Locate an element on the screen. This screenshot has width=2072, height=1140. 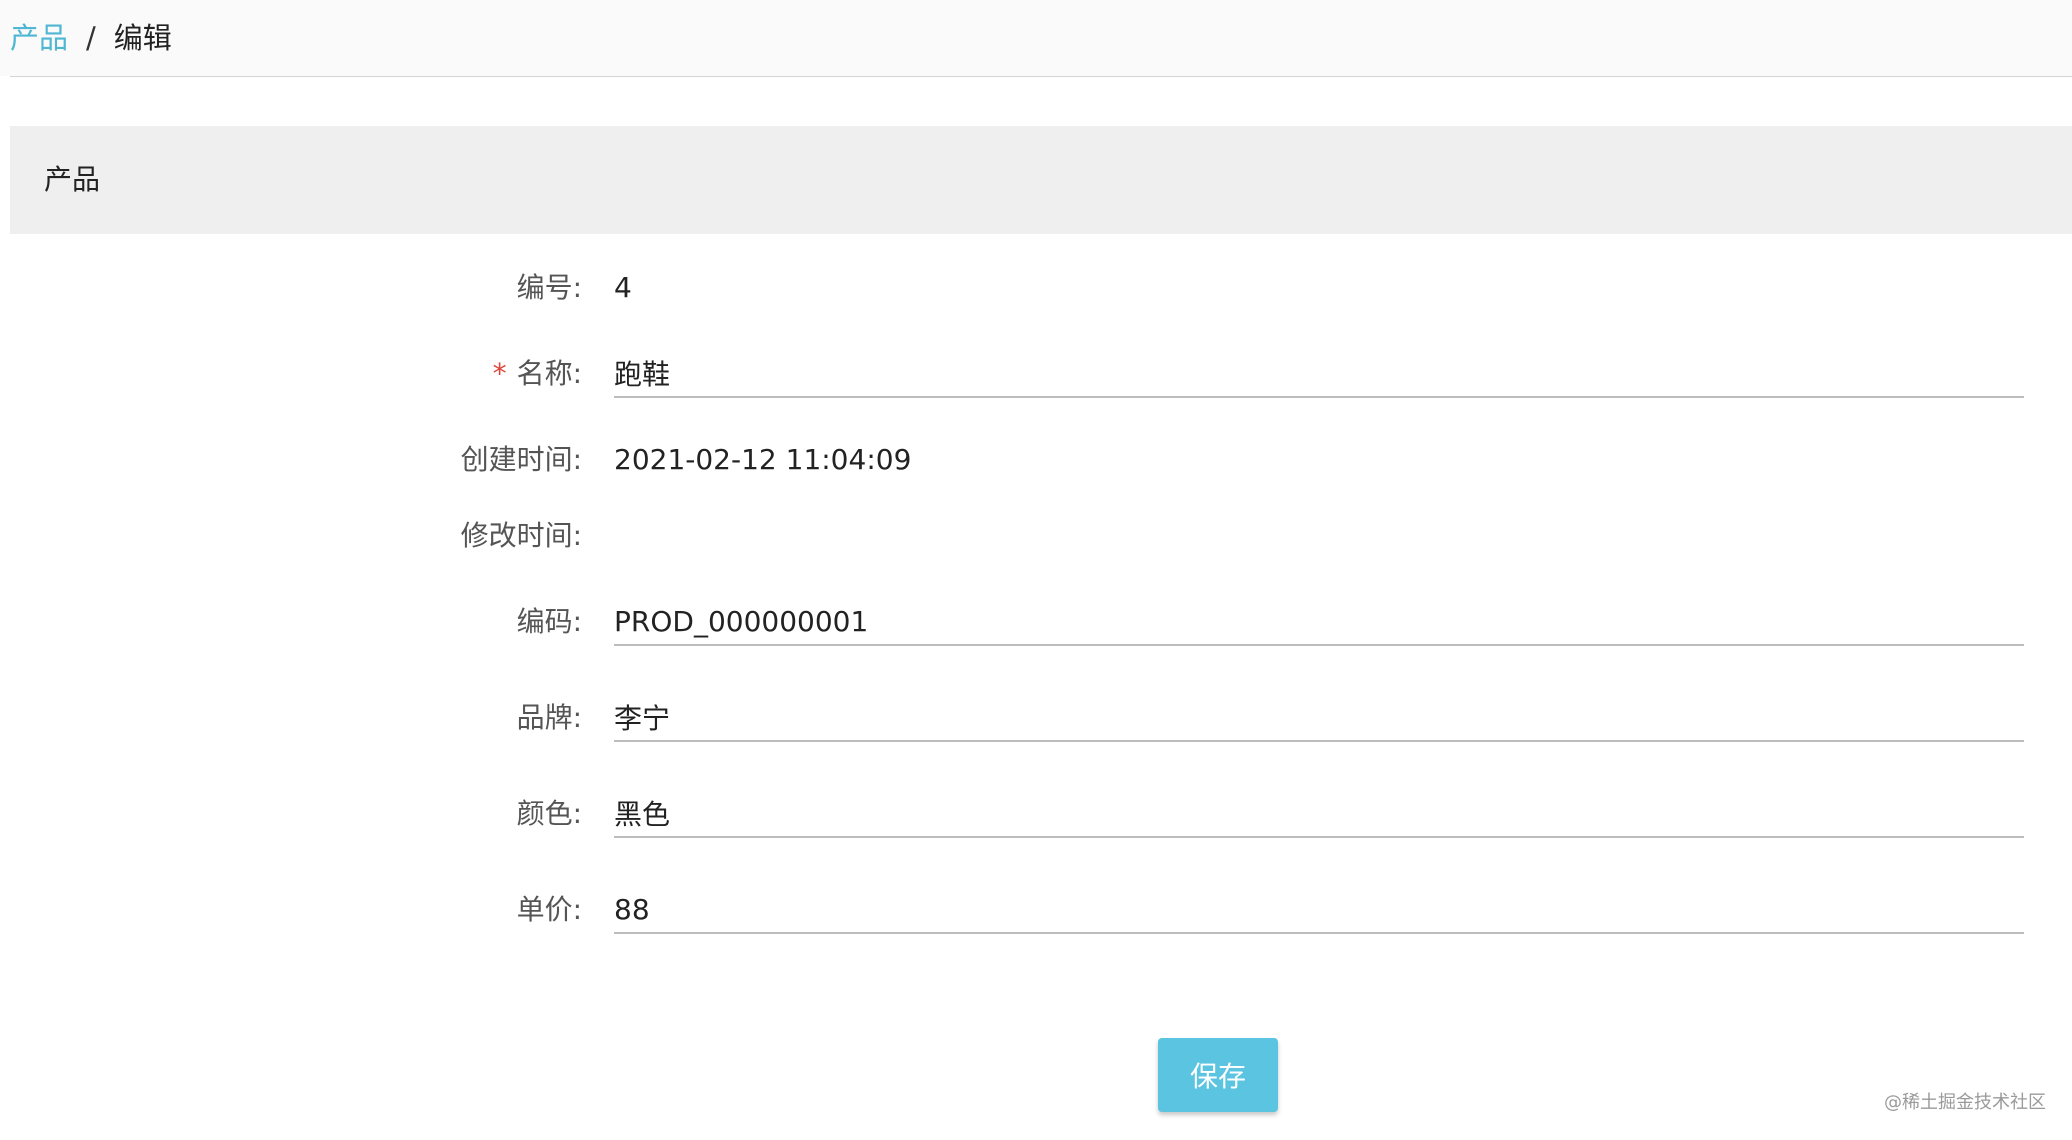
breadcrumb-divider is located at coordinates (1041, 76).